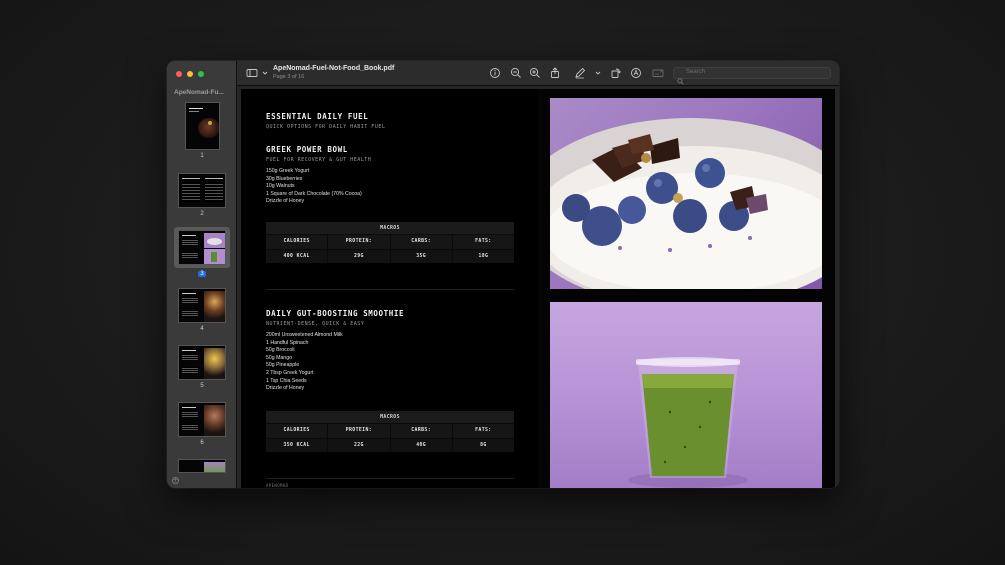 This screenshot has width=1005, height=565. What do you see at coordinates (555, 73) in the screenshot?
I see `share-icon` at bounding box center [555, 73].